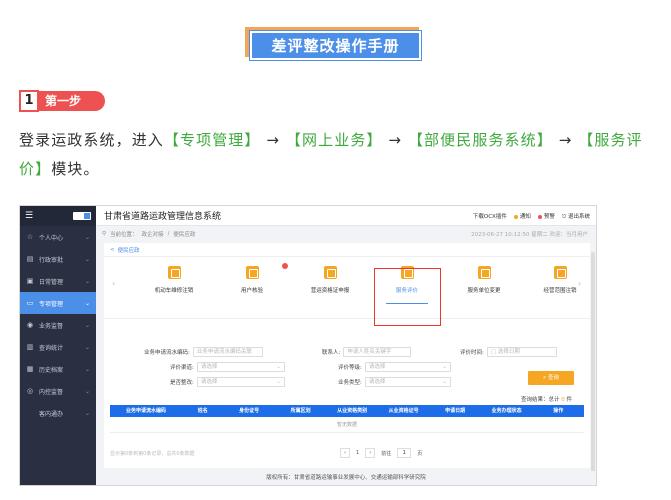  What do you see at coordinates (579, 283) in the screenshot?
I see `chevron-right-icon: ›` at bounding box center [579, 283].